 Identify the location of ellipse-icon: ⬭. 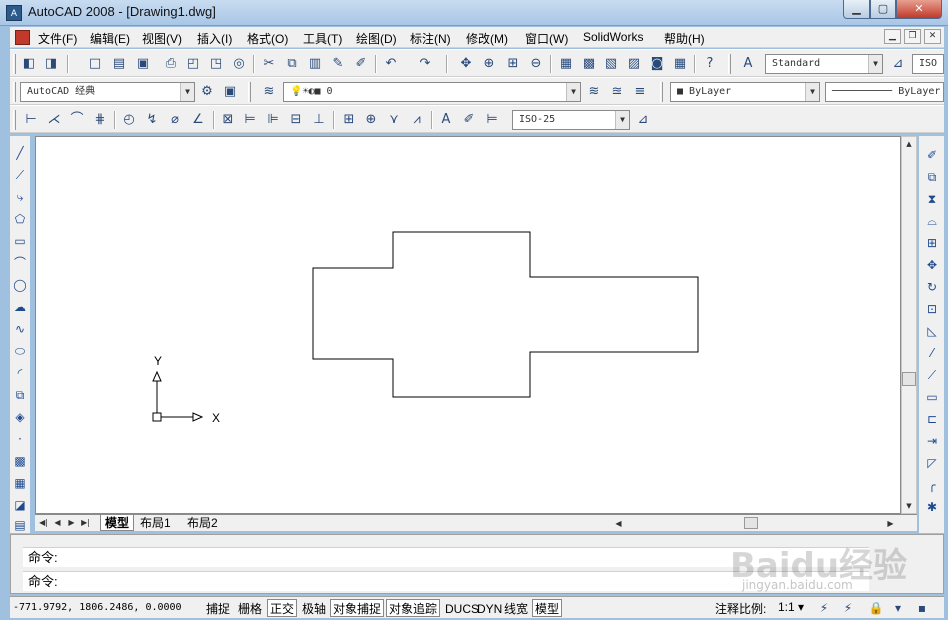
(20, 351).